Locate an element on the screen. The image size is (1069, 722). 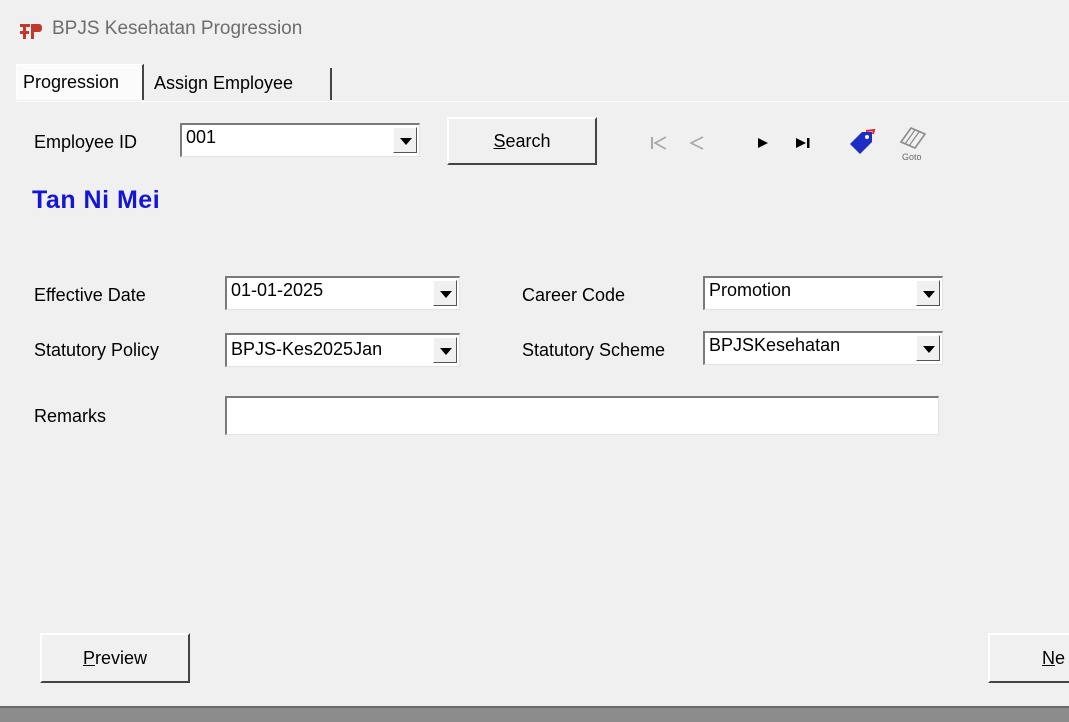
first-record-icon is located at coordinates (659, 143).